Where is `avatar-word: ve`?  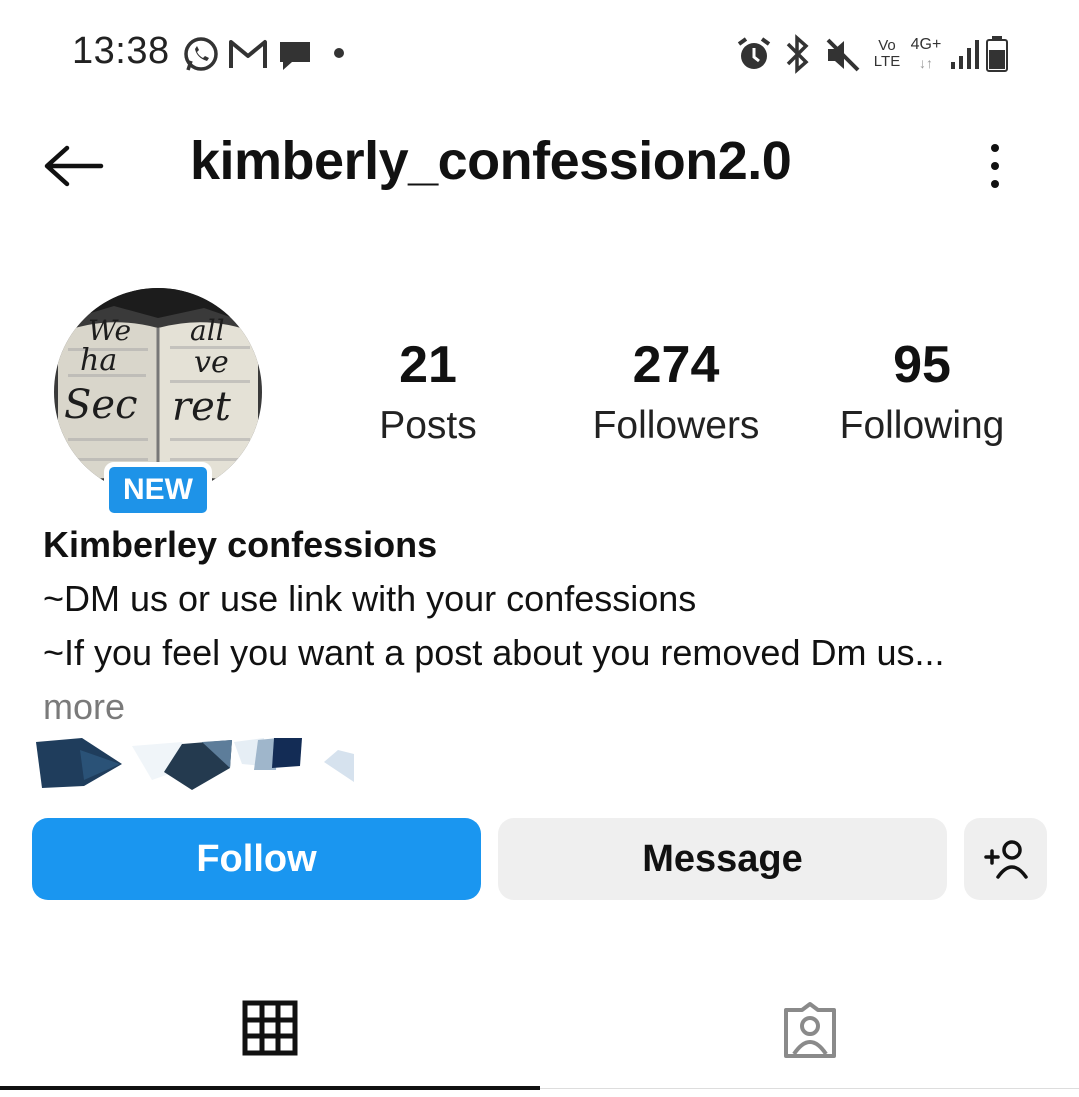
avatar-word: ve is located at coordinates (211, 362).